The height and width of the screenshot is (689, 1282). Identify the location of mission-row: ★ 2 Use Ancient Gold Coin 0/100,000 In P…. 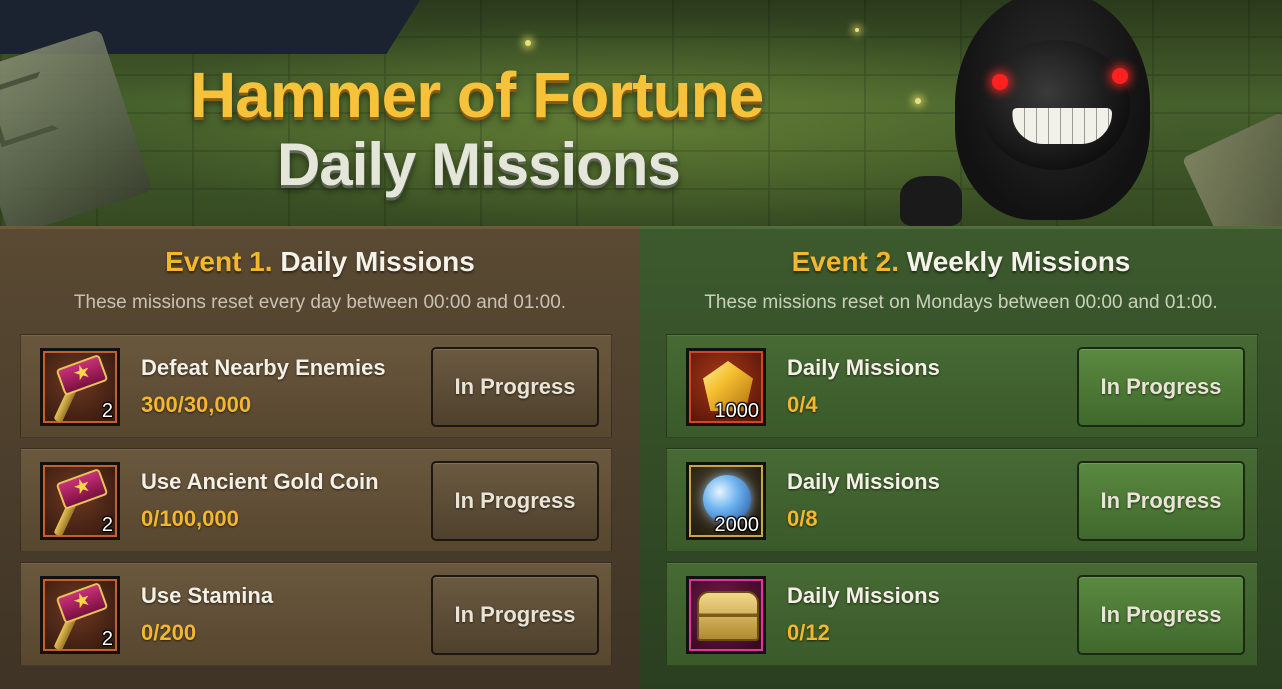
(316, 500).